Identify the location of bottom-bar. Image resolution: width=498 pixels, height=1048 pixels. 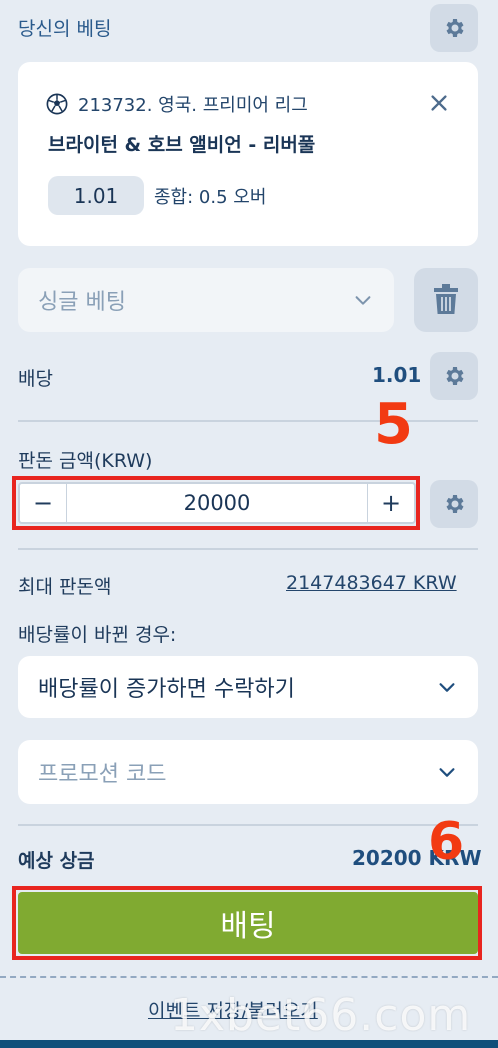
(249, 1044).